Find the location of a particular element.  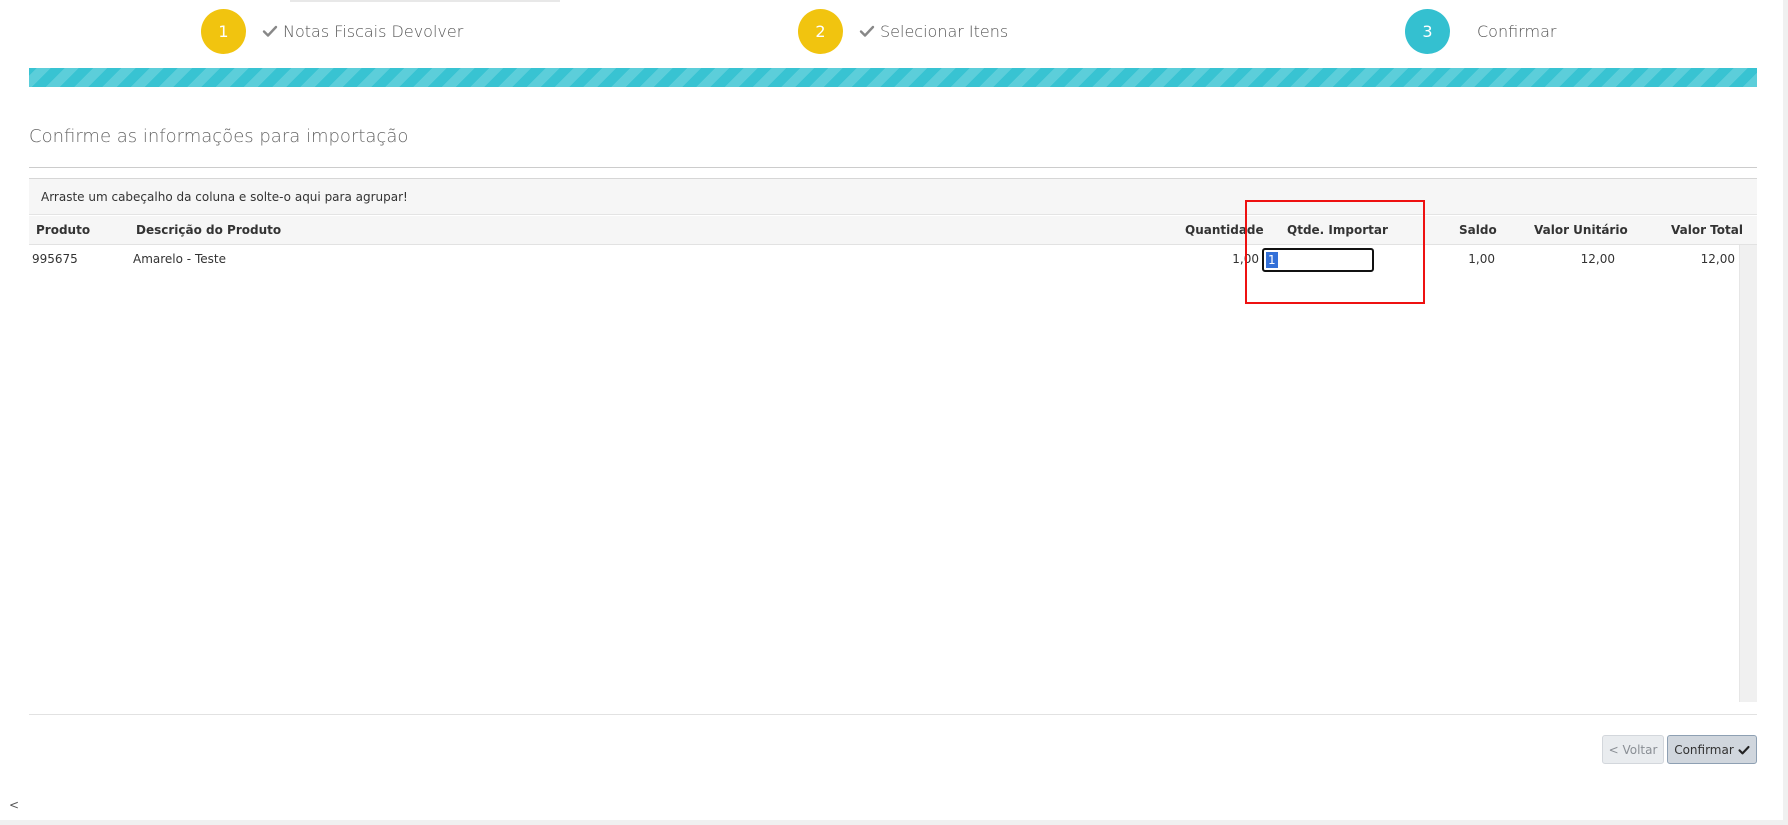

cell-quantidade: 1,00 is located at coordinates (1245, 259).